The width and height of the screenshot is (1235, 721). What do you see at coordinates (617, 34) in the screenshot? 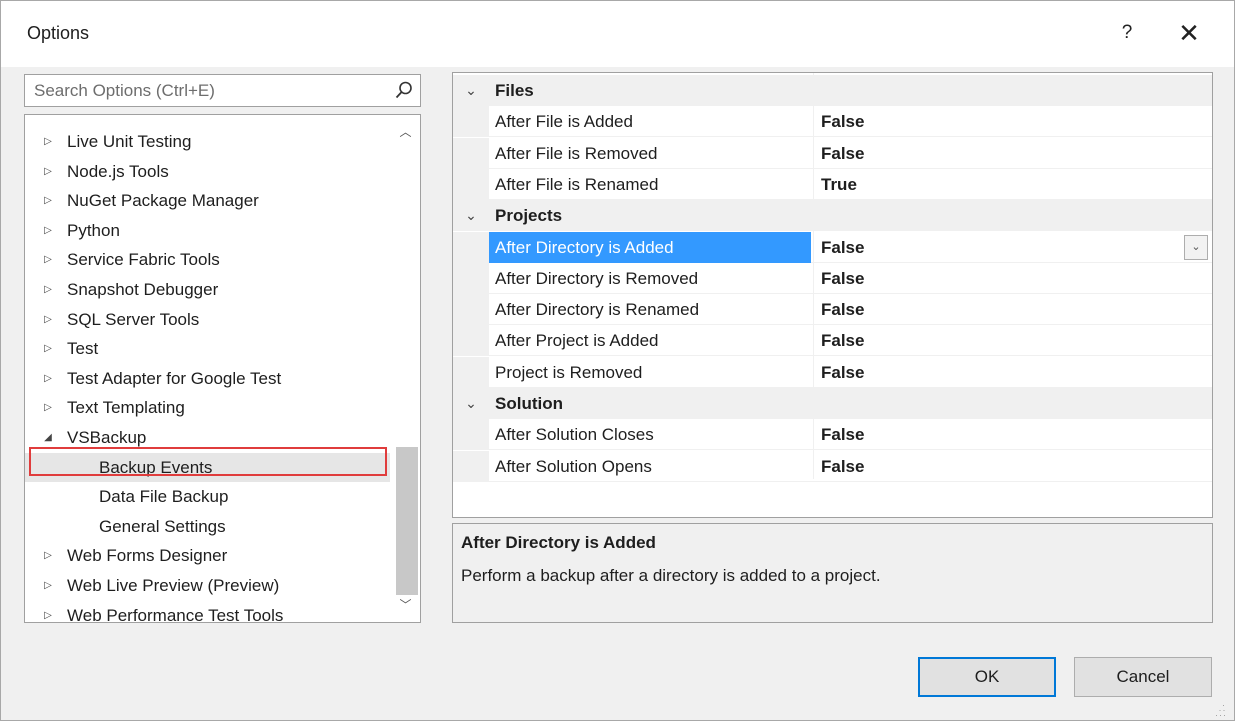
I see `title-bar: Options ? ✕` at bounding box center [617, 34].